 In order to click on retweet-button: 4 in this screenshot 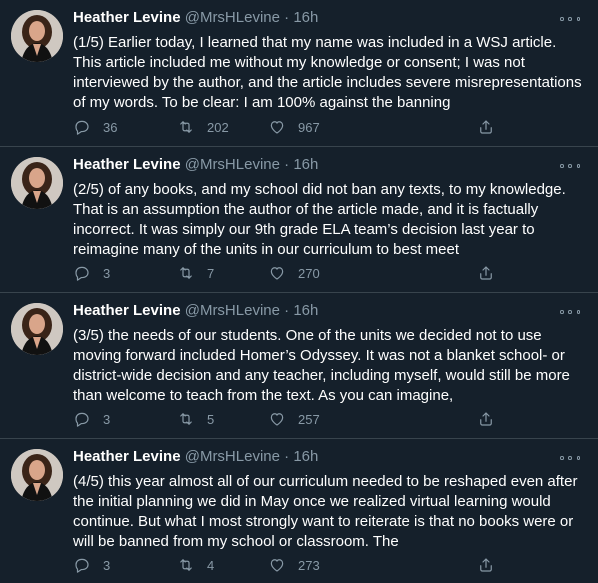, I will do `click(195, 565)`.